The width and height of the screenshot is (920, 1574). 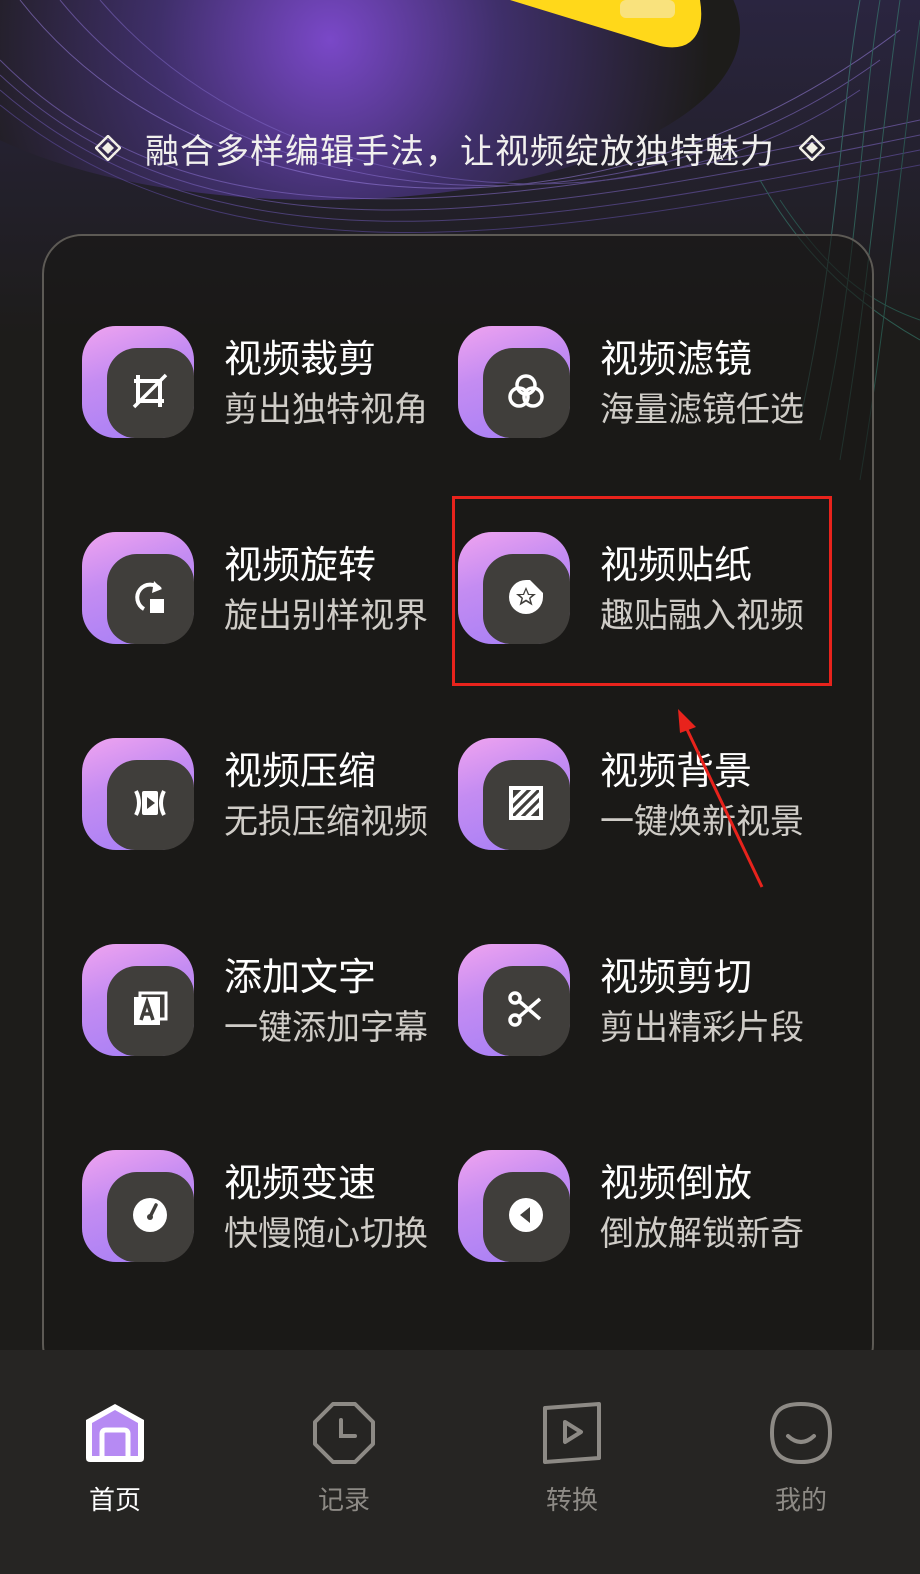 I want to click on tool-subtitle: 无损压缩视频, so click(x=326, y=822).